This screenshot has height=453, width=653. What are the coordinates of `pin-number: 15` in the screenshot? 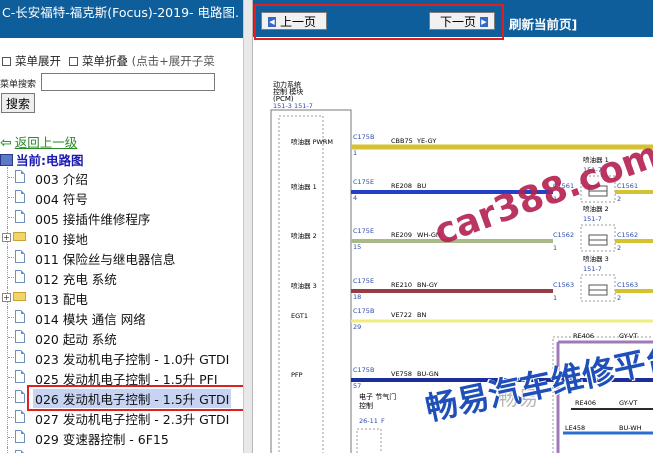 It's located at (357, 247).